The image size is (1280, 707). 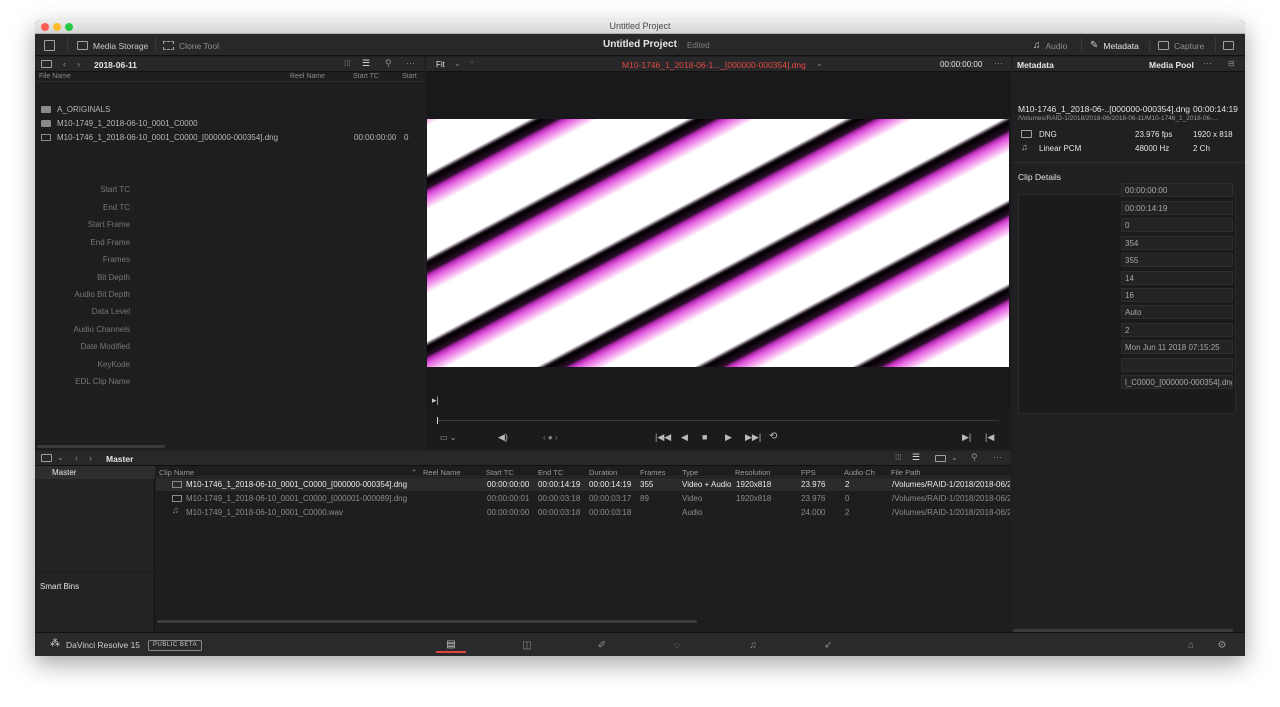 What do you see at coordinates (966, 437) in the screenshot?
I see `mark-in-icon: ▶|` at bounding box center [966, 437].